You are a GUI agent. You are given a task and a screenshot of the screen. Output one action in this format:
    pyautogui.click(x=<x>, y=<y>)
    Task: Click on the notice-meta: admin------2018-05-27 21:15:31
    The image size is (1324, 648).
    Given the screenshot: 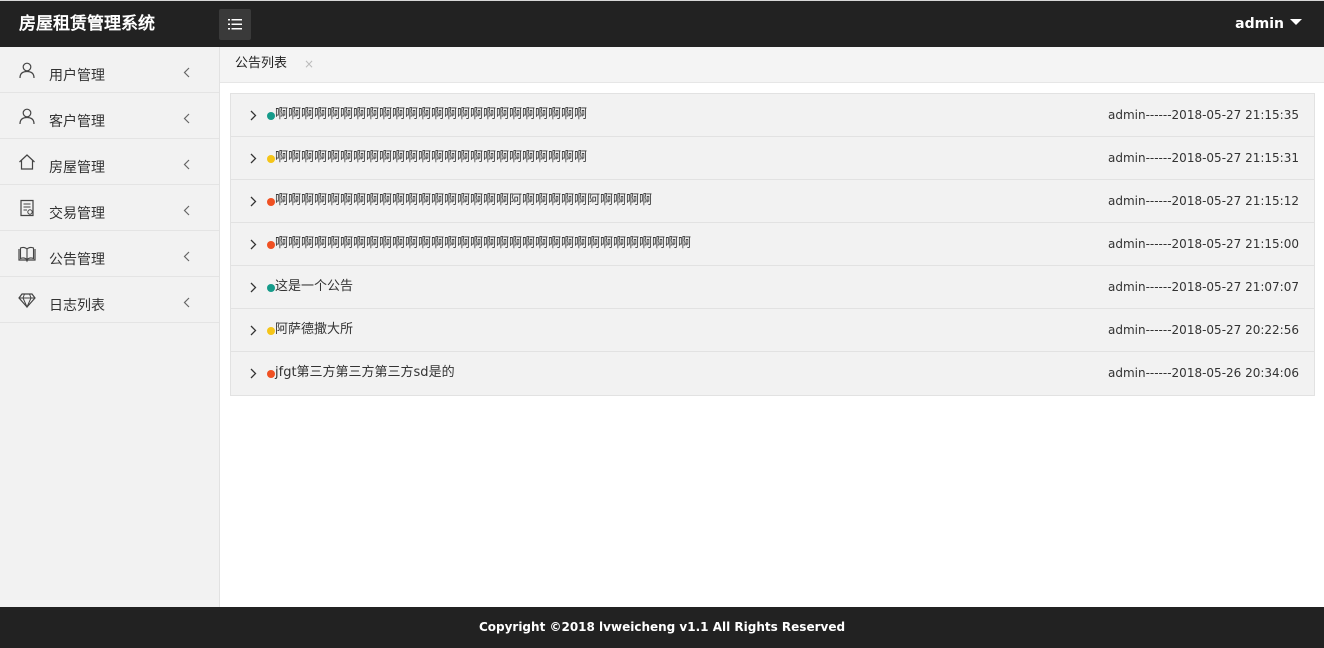 What is the action you would take?
    pyautogui.click(x=1203, y=158)
    